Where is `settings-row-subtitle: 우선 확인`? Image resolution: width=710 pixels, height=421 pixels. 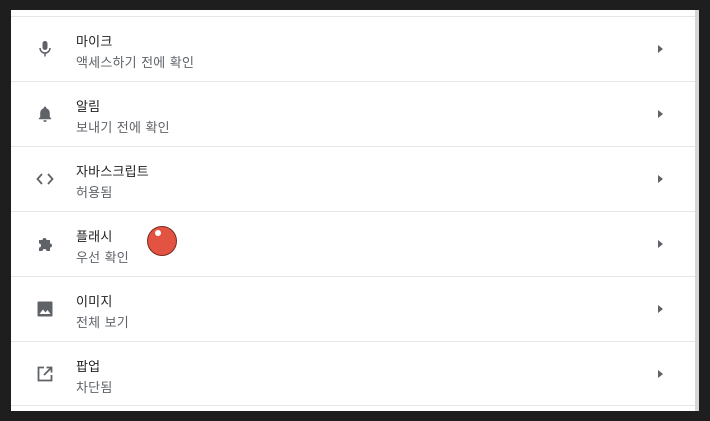 settings-row-subtitle: 우선 확인 is located at coordinates (102, 258).